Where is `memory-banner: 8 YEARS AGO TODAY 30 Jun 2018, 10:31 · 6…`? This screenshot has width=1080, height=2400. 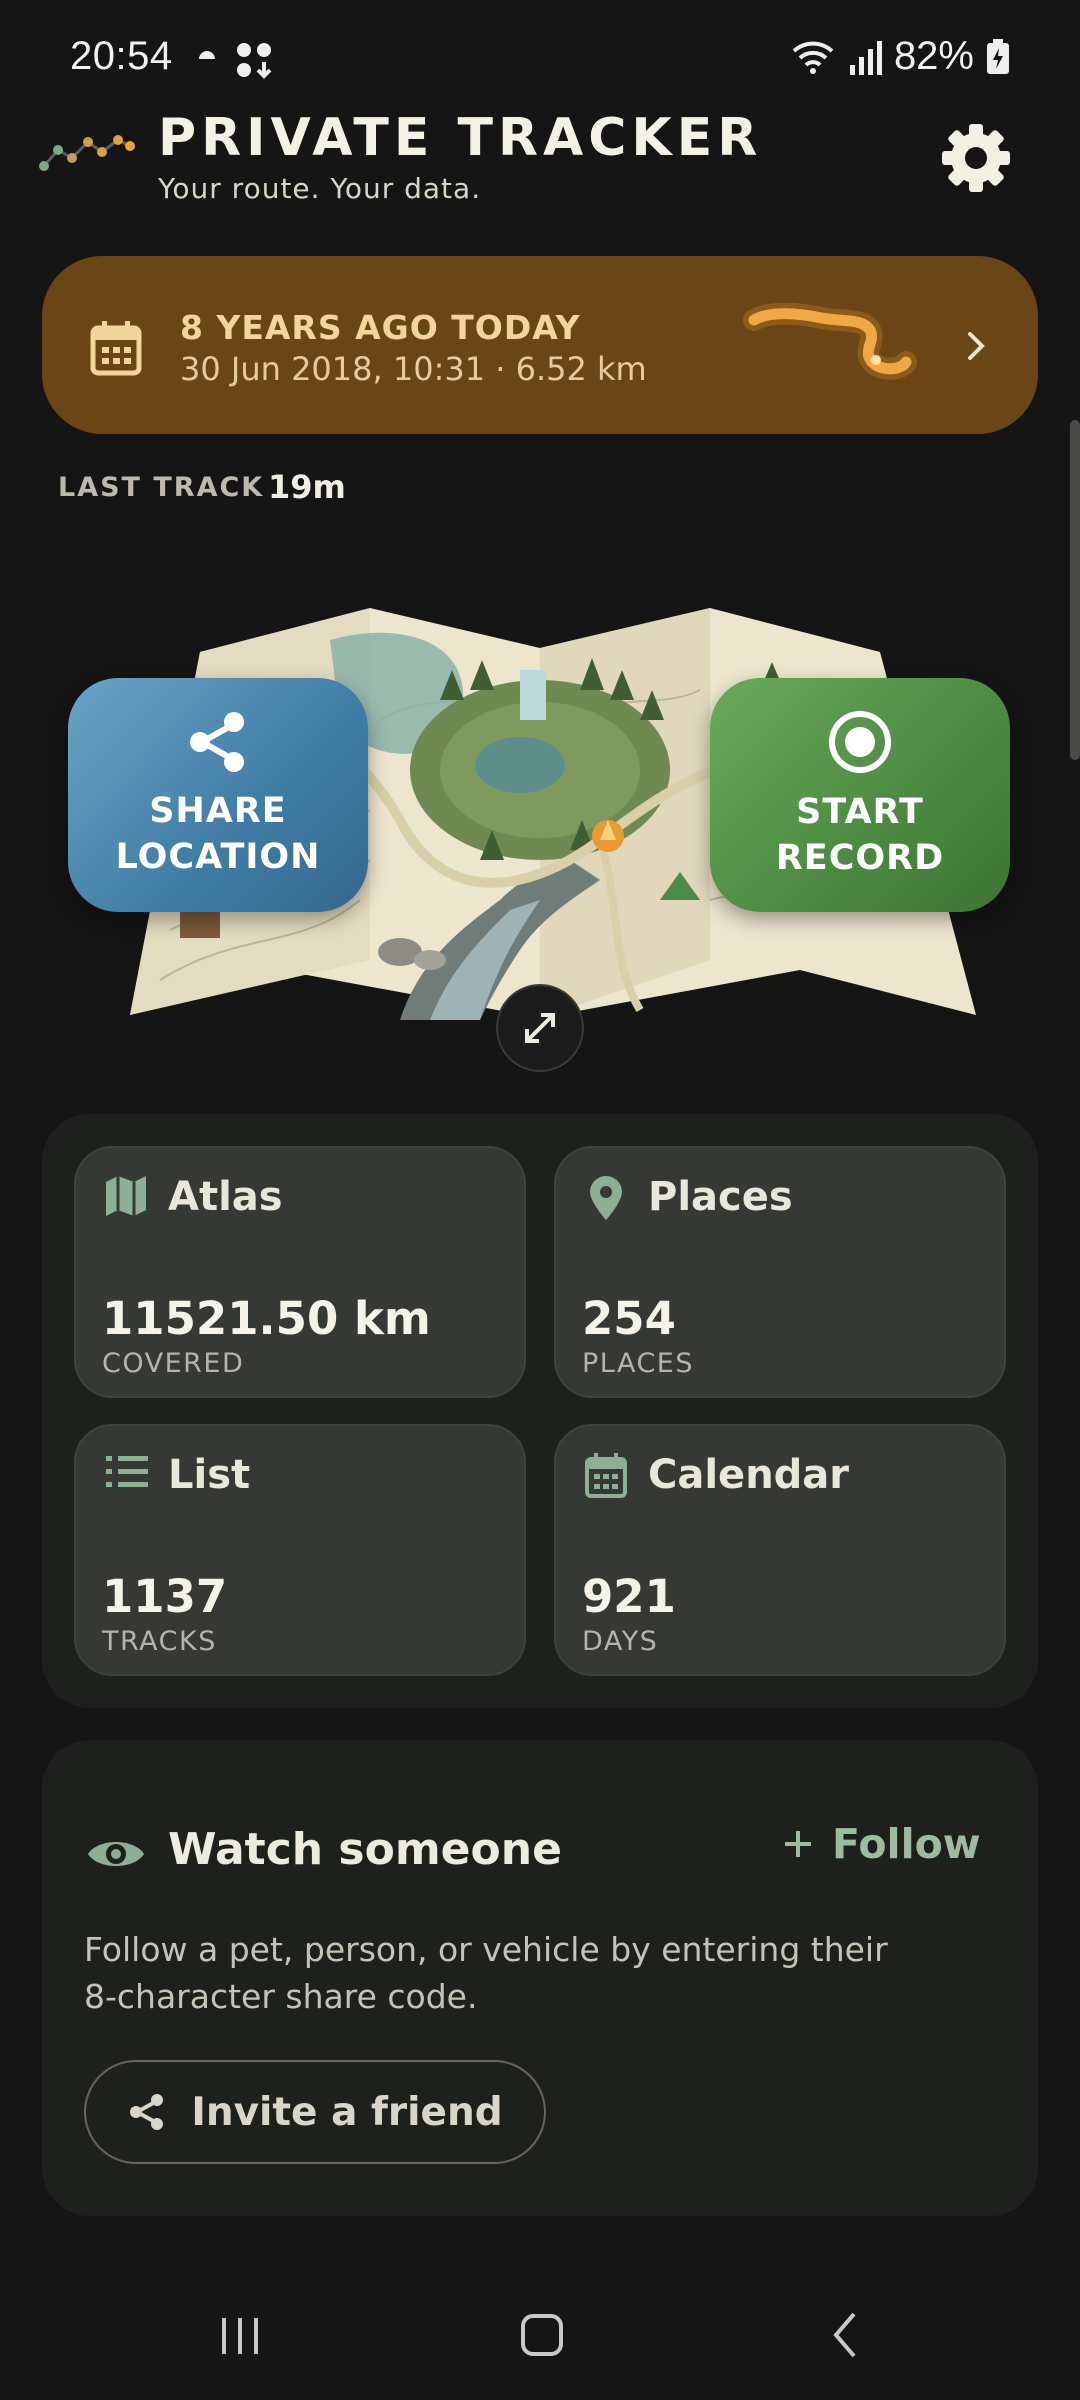 memory-banner: 8 YEARS AGO TODAY 30 Jun 2018, 10:31 · 6… is located at coordinates (540, 345).